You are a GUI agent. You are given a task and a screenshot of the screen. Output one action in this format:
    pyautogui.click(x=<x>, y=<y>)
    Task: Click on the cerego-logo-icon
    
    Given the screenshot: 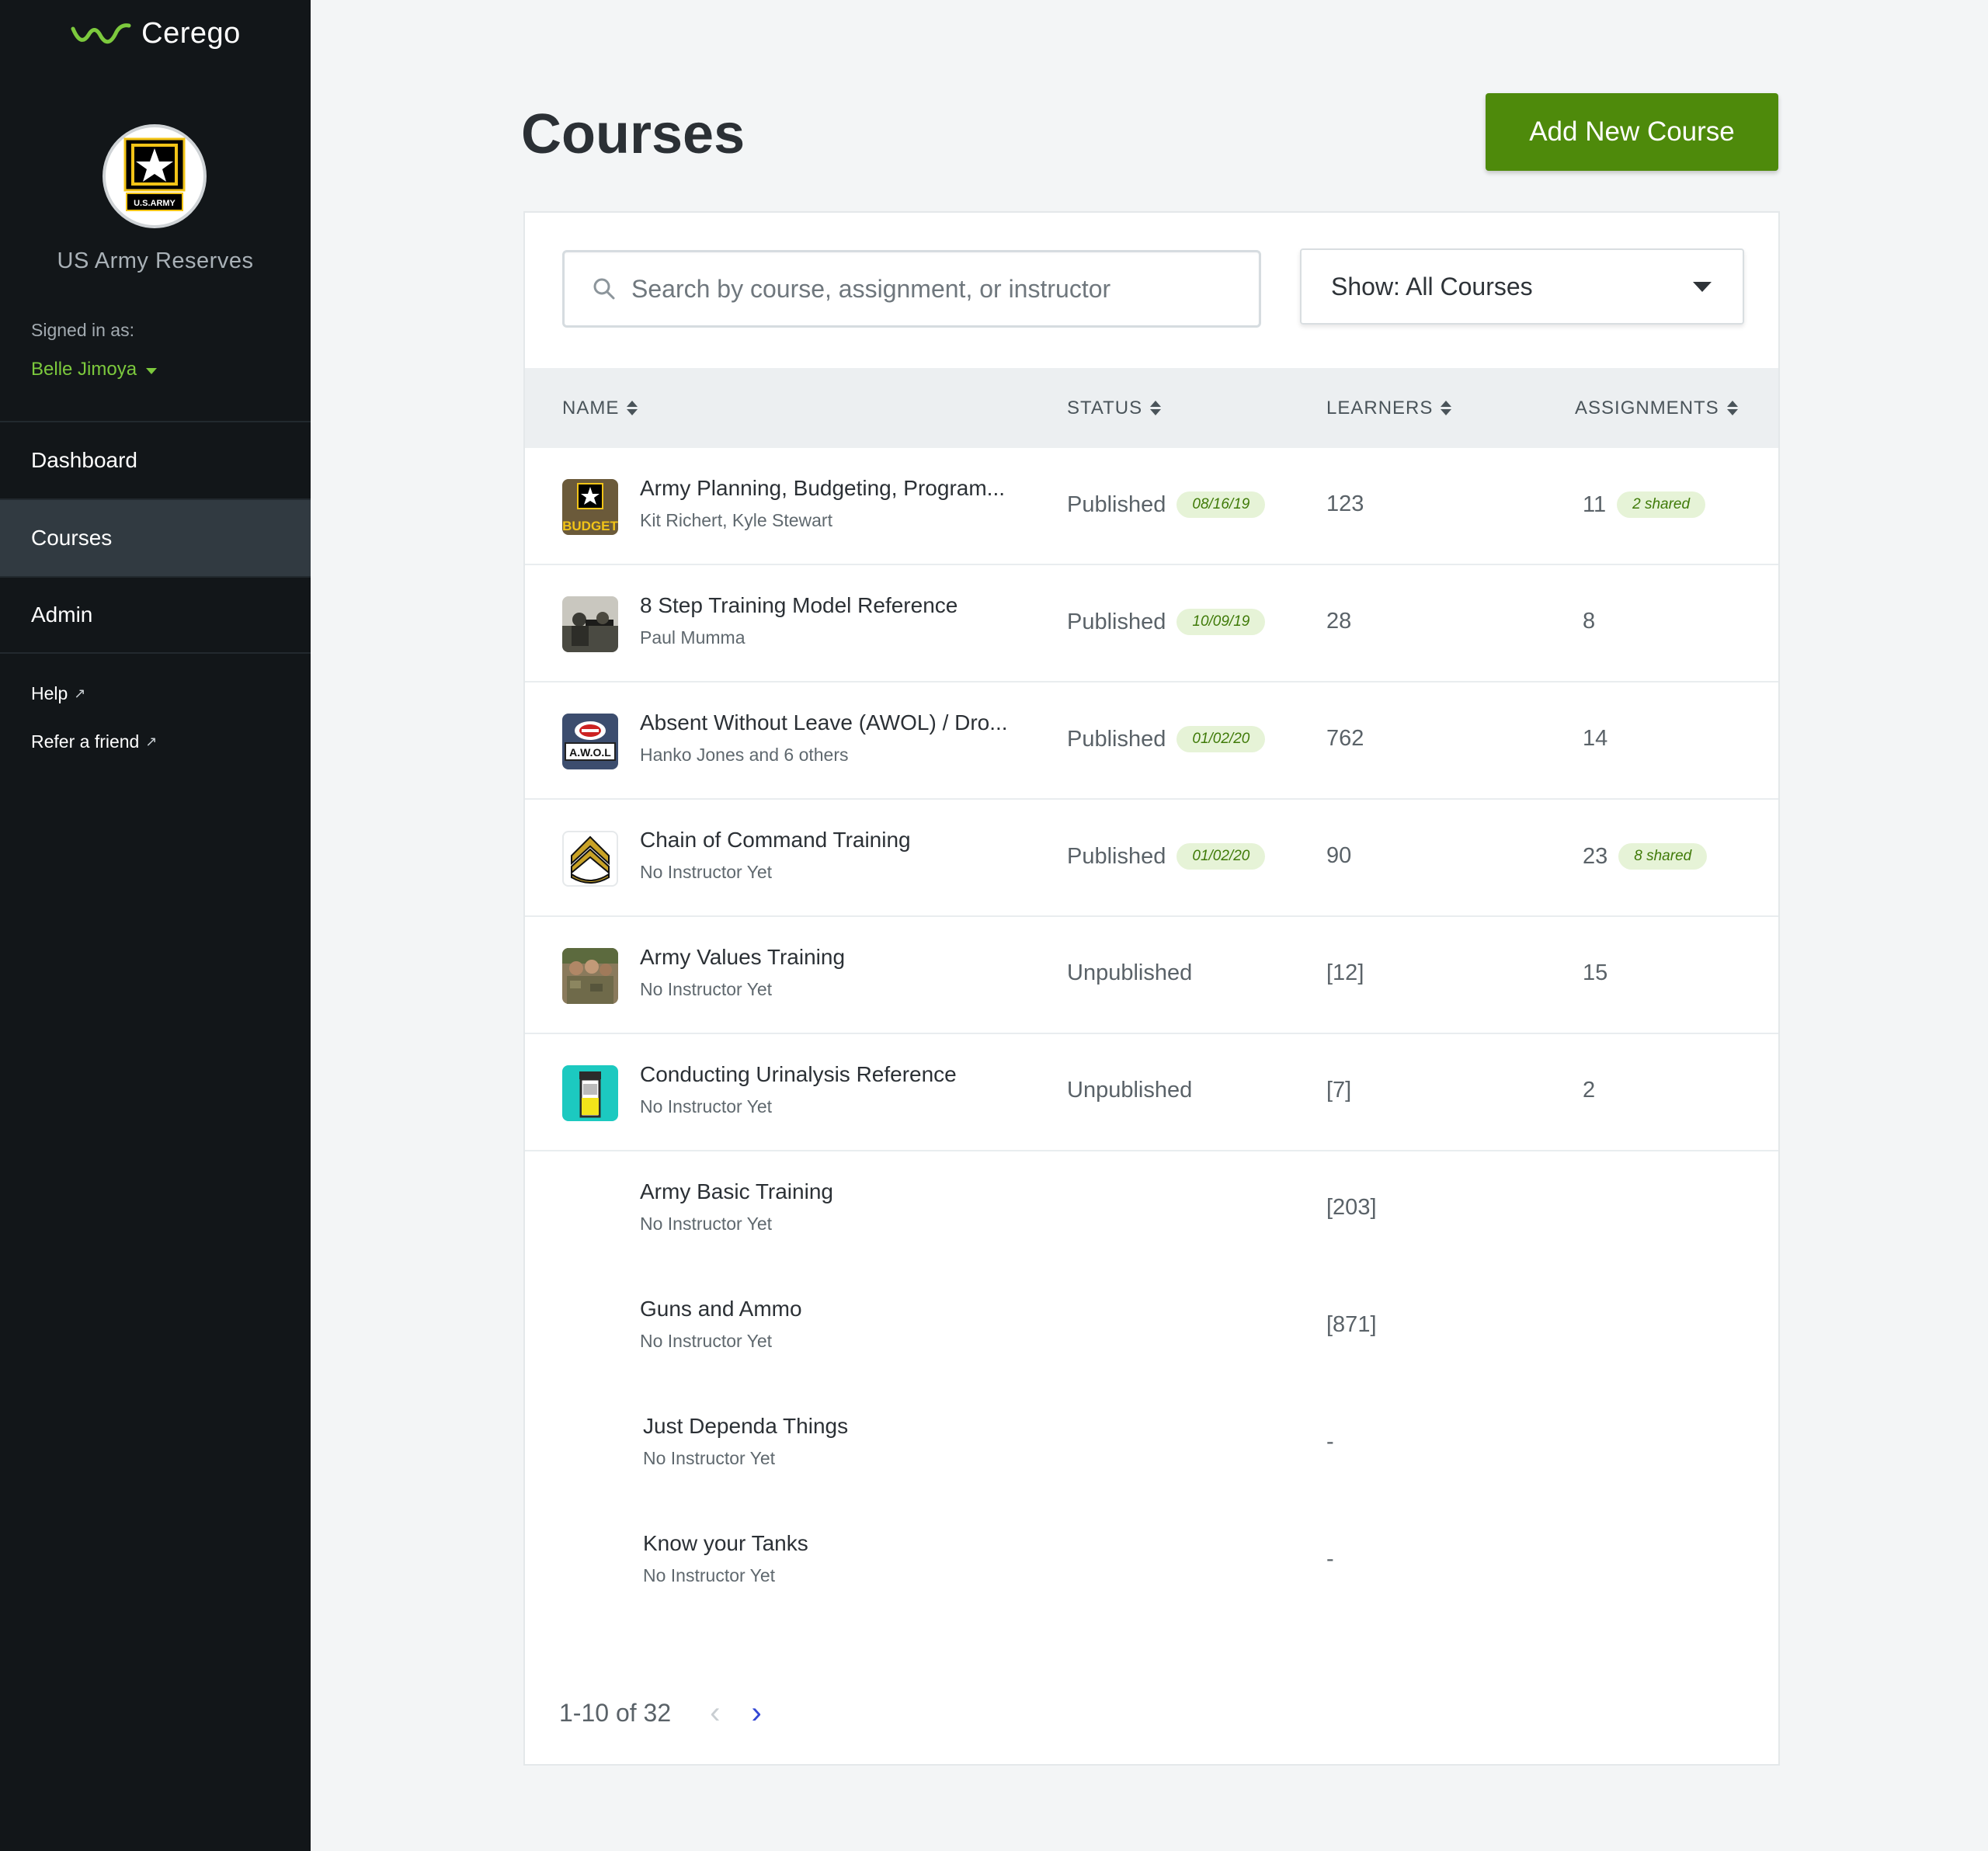 What is the action you would take?
    pyautogui.click(x=101, y=33)
    